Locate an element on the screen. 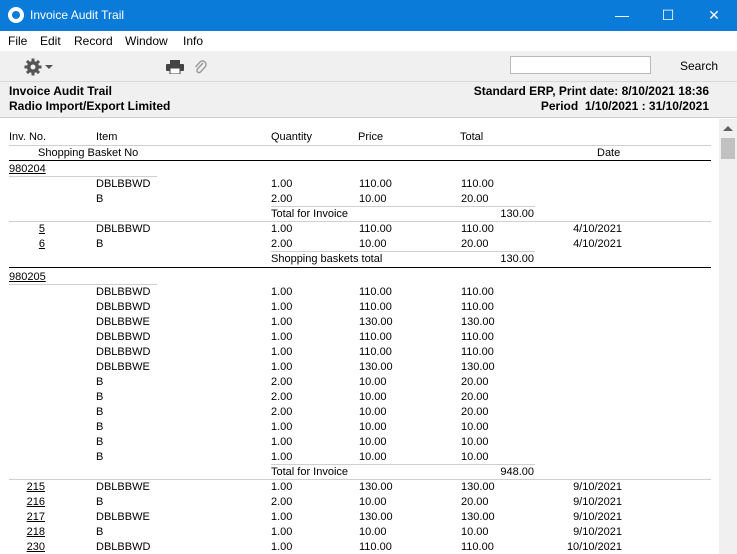  printer-icon is located at coordinates (175, 67).